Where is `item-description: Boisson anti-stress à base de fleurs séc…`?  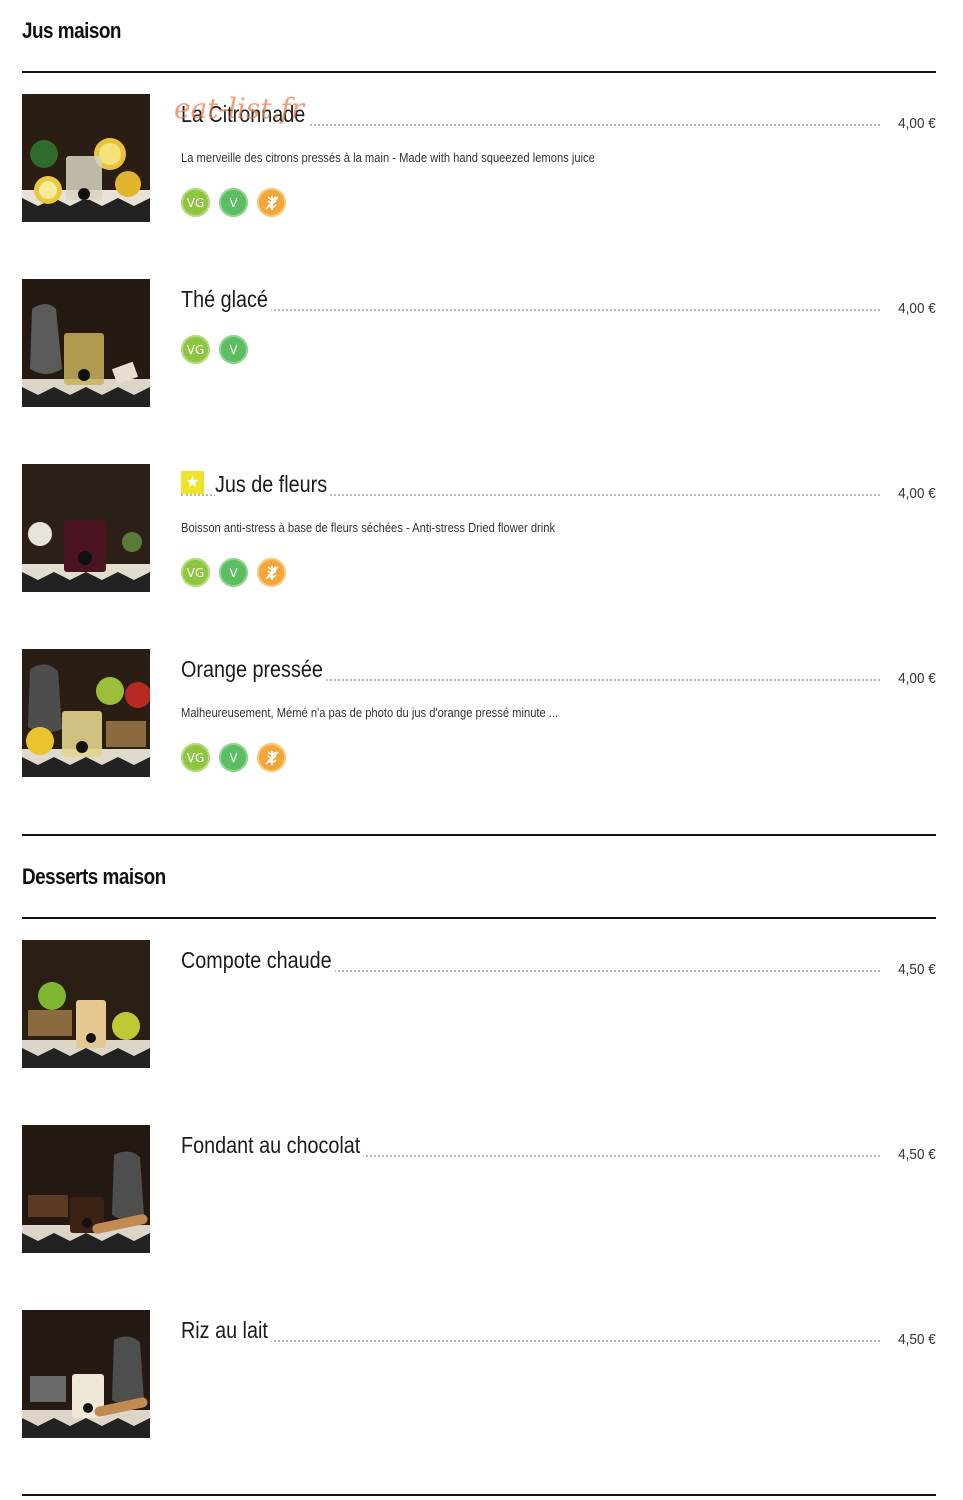 item-description: Boisson anti-stress à base de fleurs séc… is located at coordinates (368, 527).